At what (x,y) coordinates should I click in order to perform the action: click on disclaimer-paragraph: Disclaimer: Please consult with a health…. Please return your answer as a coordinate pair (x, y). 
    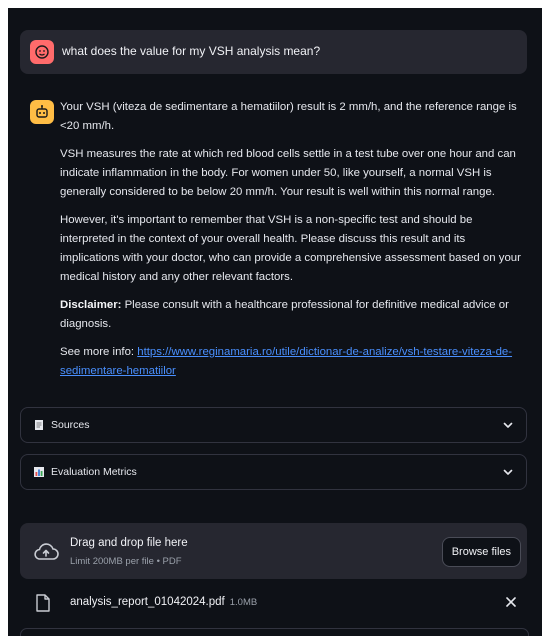
    Looking at the image, I should click on (292, 315).